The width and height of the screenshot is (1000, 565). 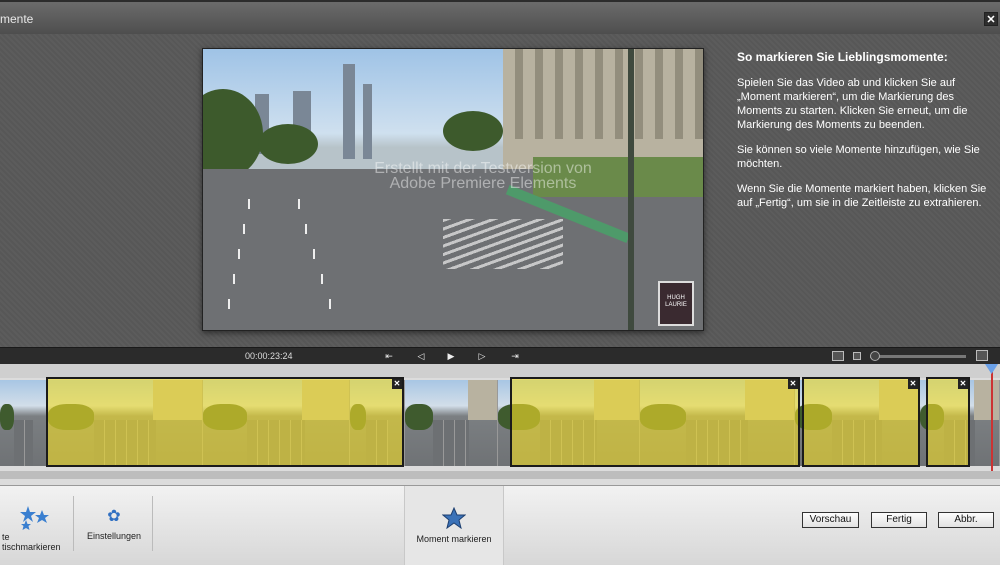 What do you see at coordinates (34, 518) in the screenshot?
I see `stars-icon` at bounding box center [34, 518].